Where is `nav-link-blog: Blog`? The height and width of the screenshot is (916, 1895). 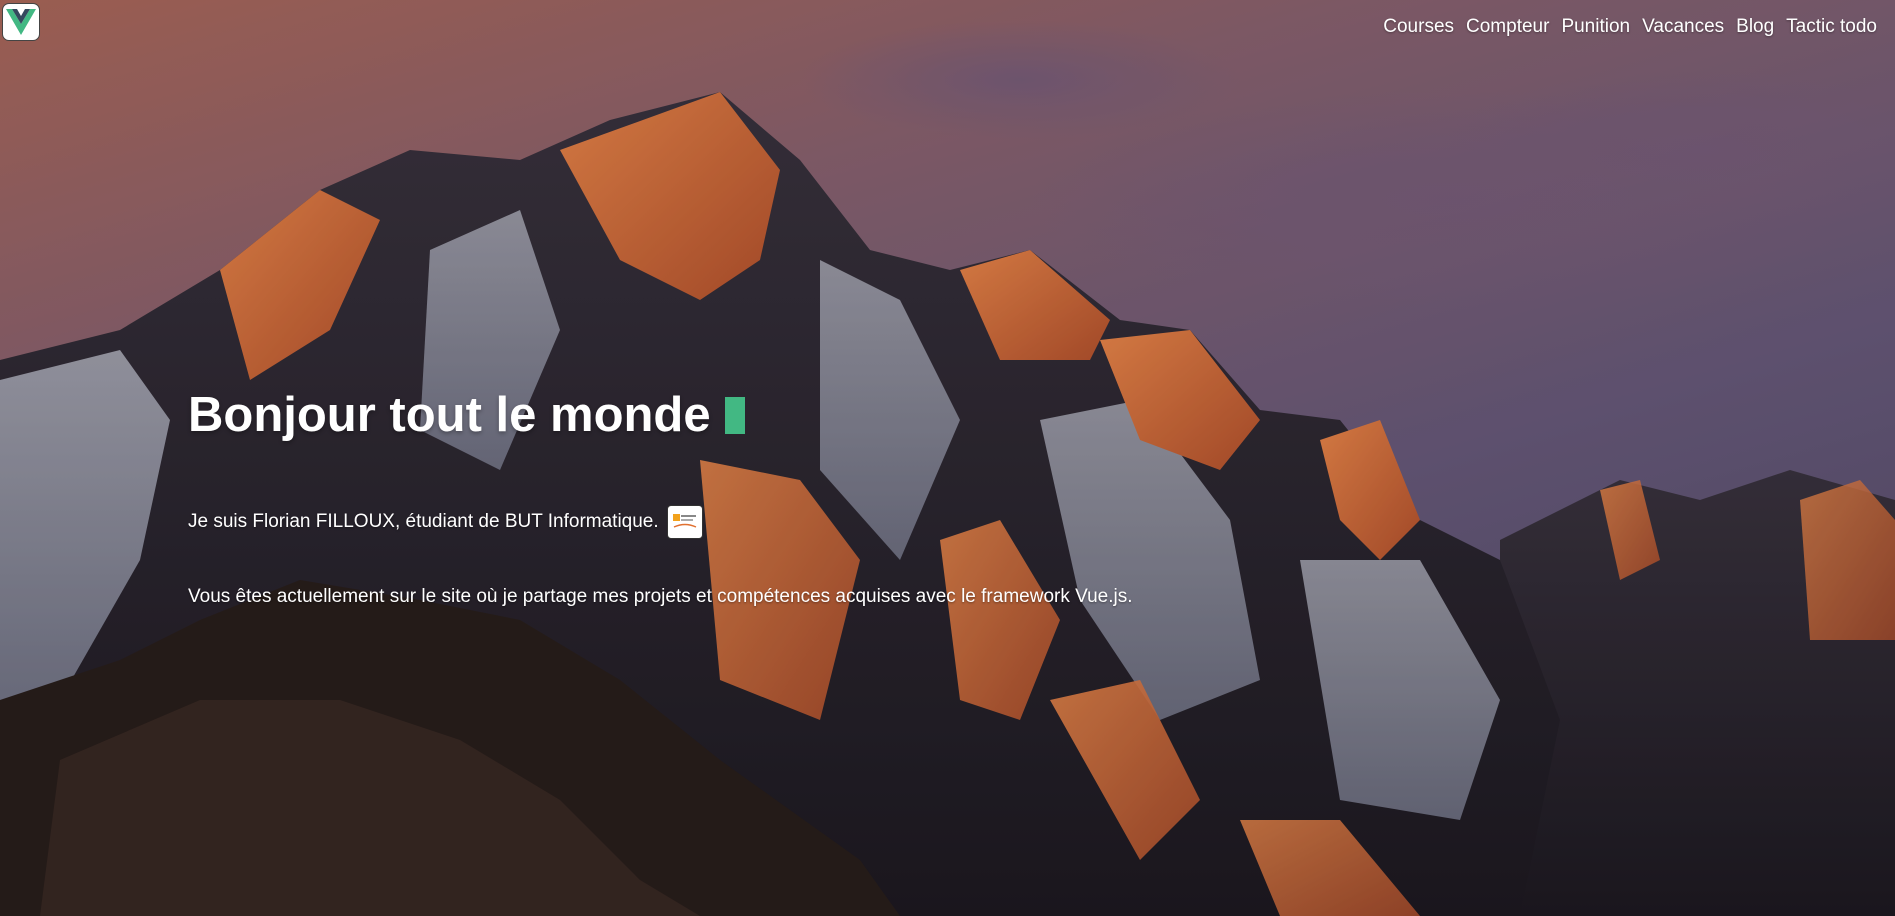
nav-link-blog: Blog is located at coordinates (1755, 27).